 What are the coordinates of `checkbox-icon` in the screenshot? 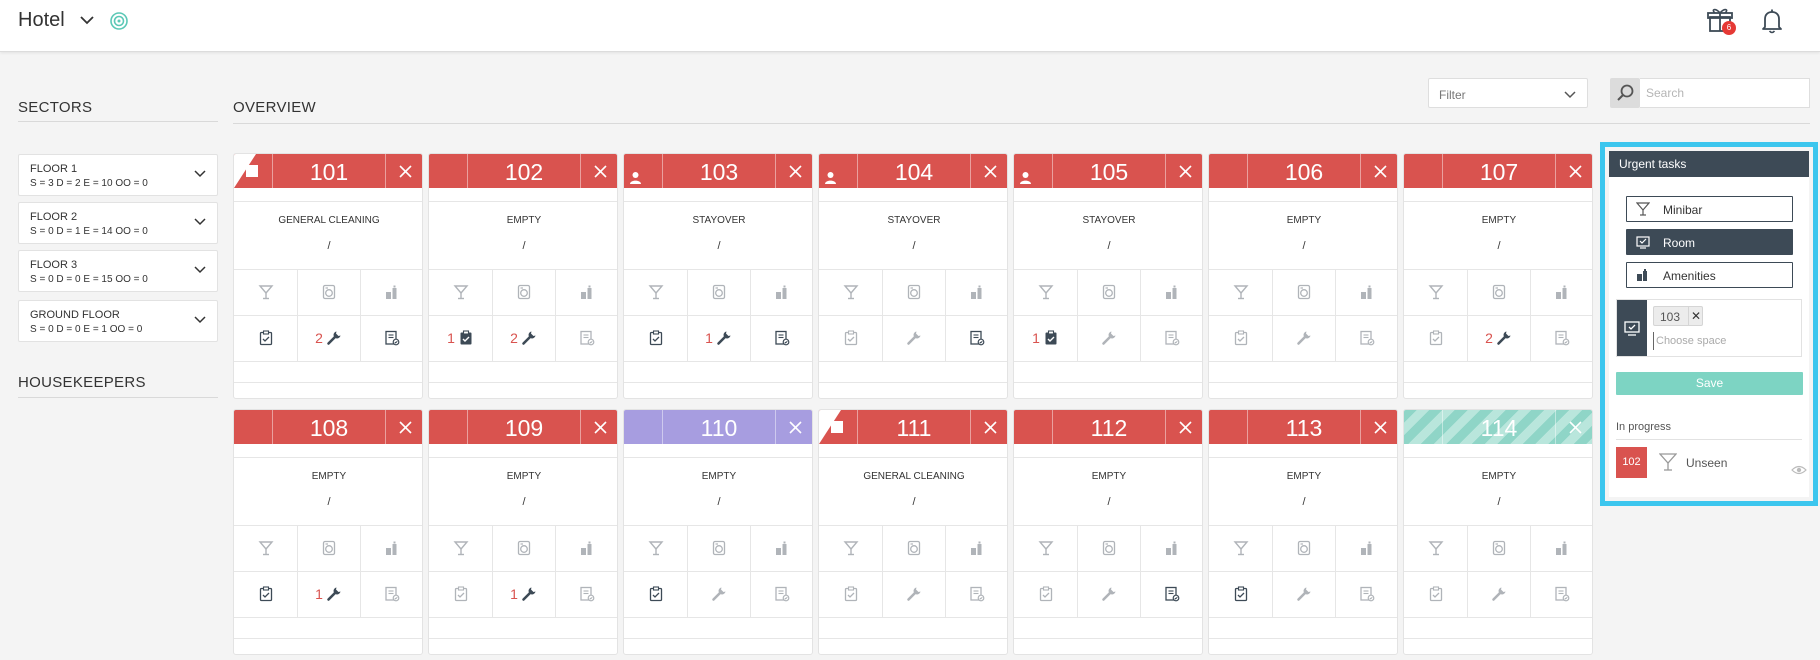 It's located at (837, 427).